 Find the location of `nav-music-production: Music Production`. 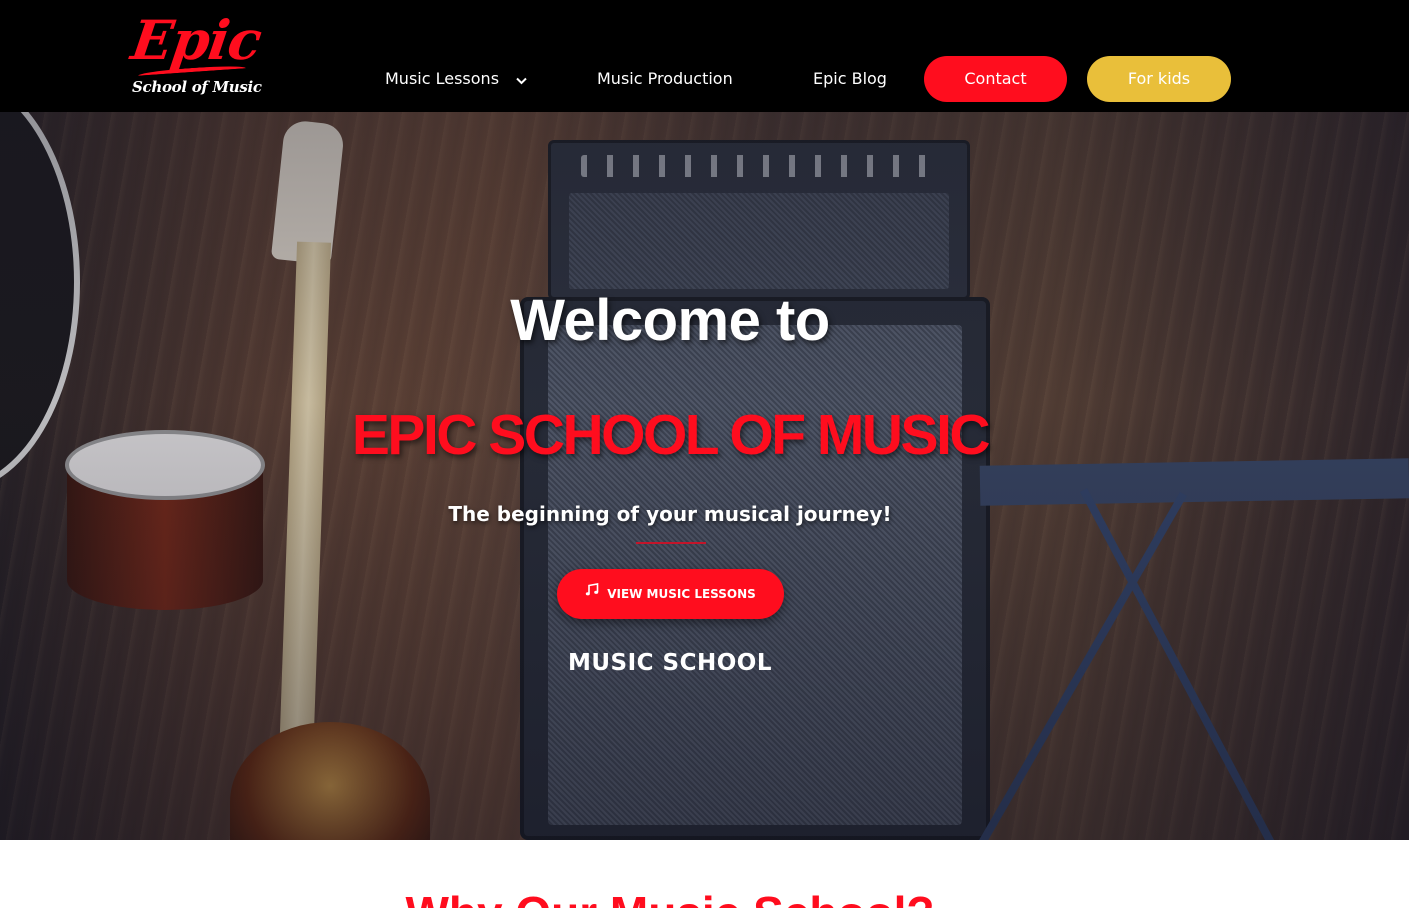

nav-music-production: Music Production is located at coordinates (665, 79).